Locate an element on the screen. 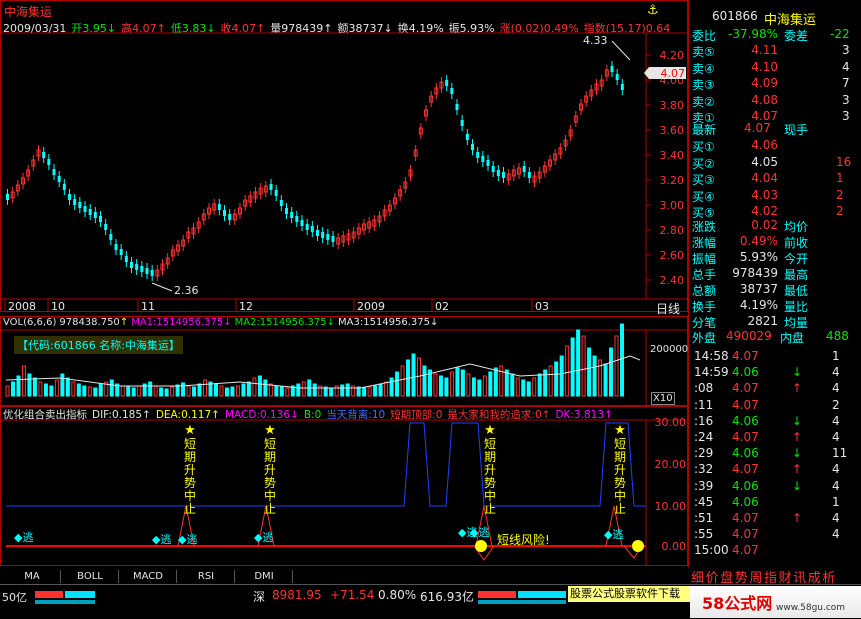 This screenshot has height=619, width=861. buy-level-label: 买④ is located at coordinates (703, 196).